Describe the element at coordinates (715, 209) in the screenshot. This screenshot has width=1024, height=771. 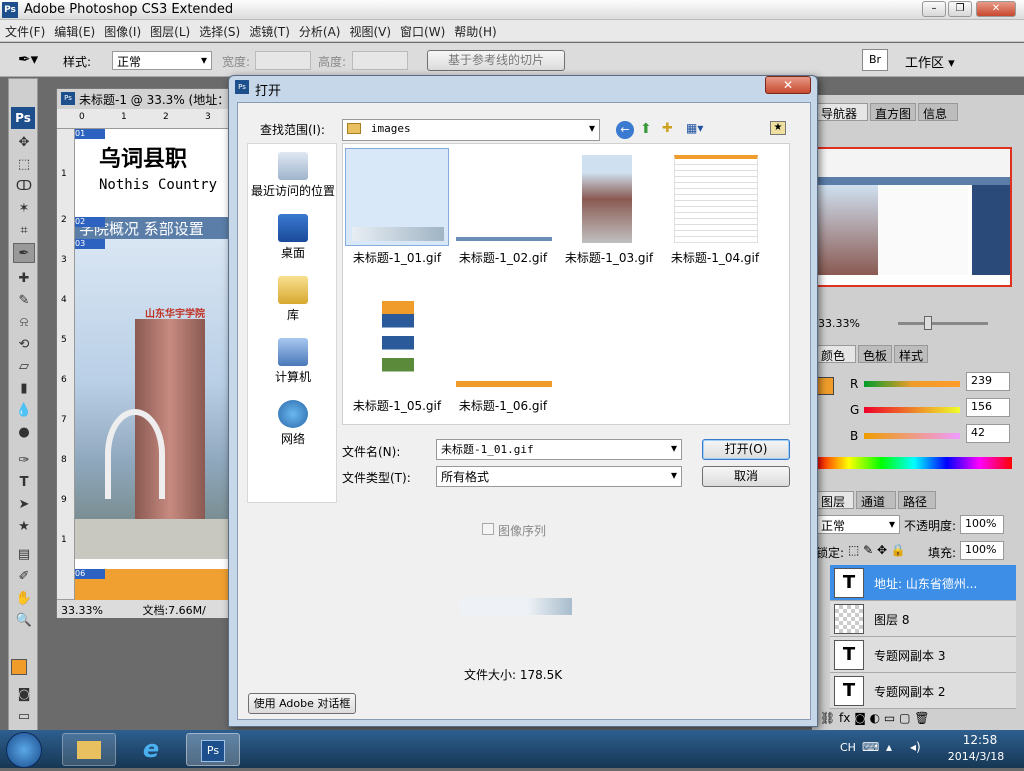
I see `file-item: 未标题-1_04.gif` at that location.